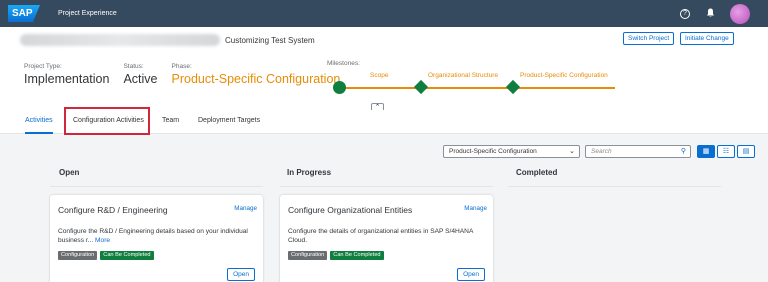 This screenshot has width=768, height=282. I want to click on help-icon: ?, so click(685, 14).